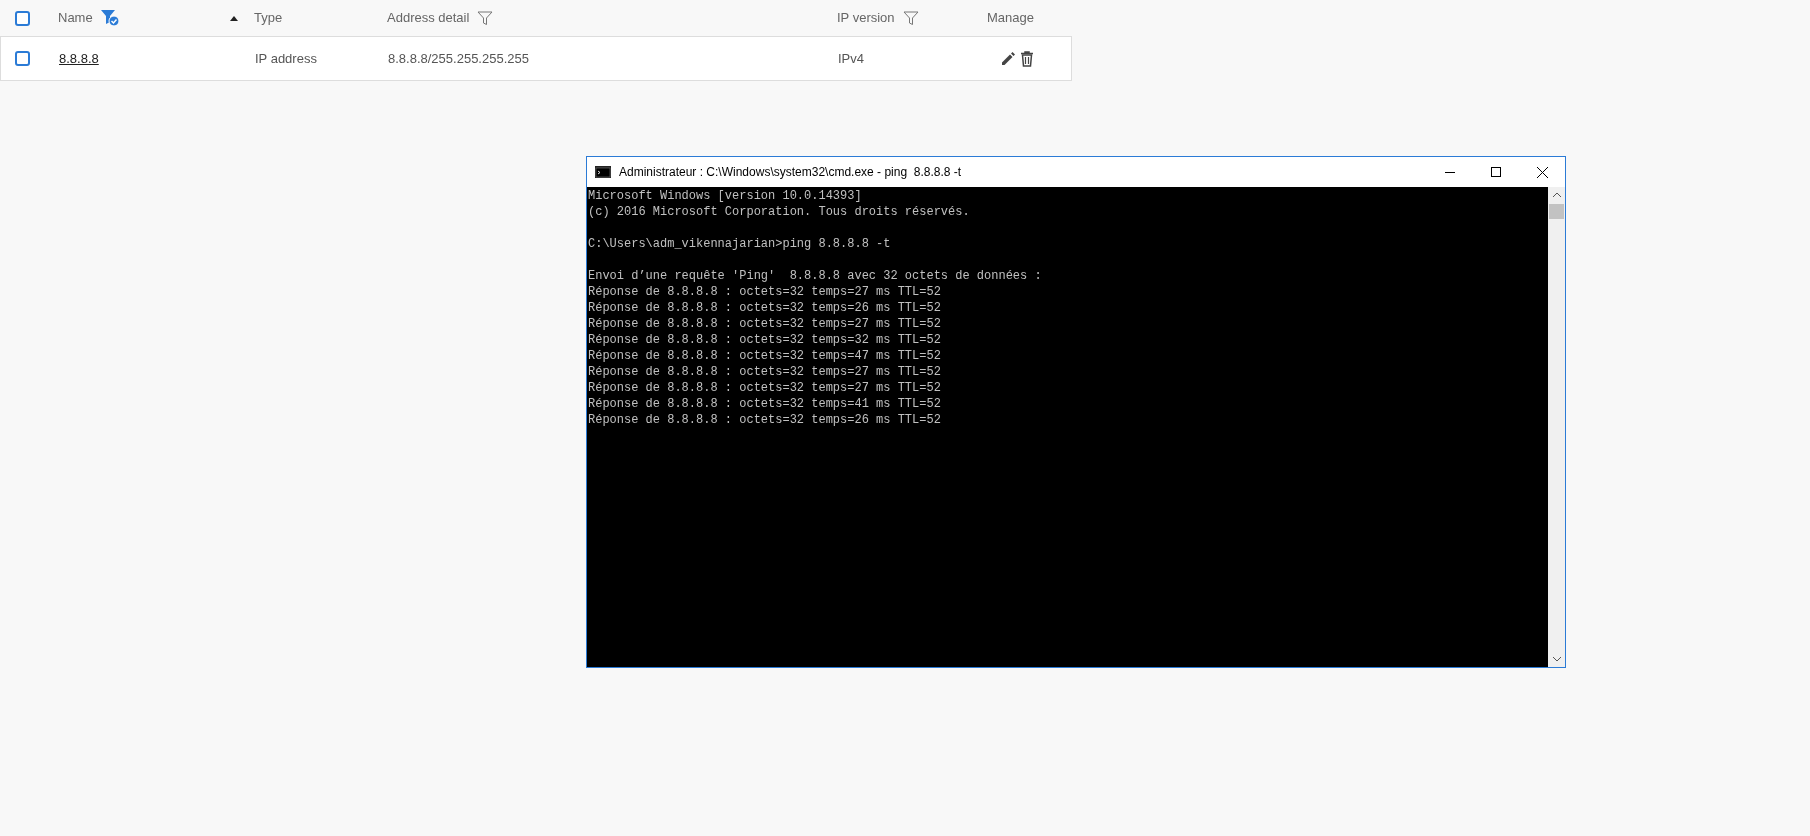  What do you see at coordinates (1010, 18) in the screenshot?
I see `column-header: Manage` at bounding box center [1010, 18].